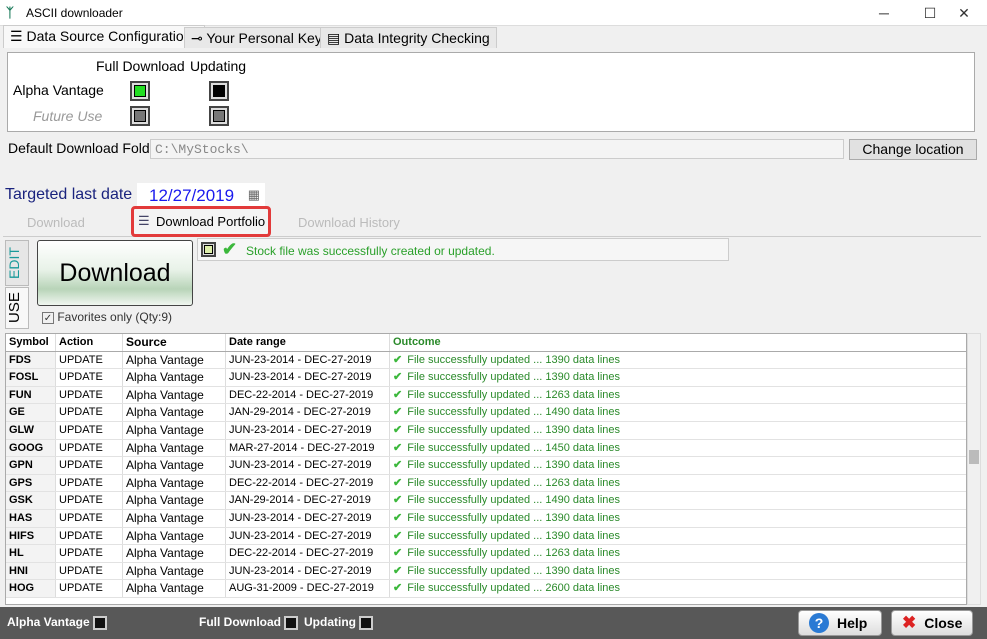 This screenshot has width=987, height=639. What do you see at coordinates (260, 37) in the screenshot?
I see `tab-your-personal-keys: ⊸ Your Personal Keys` at bounding box center [260, 37].